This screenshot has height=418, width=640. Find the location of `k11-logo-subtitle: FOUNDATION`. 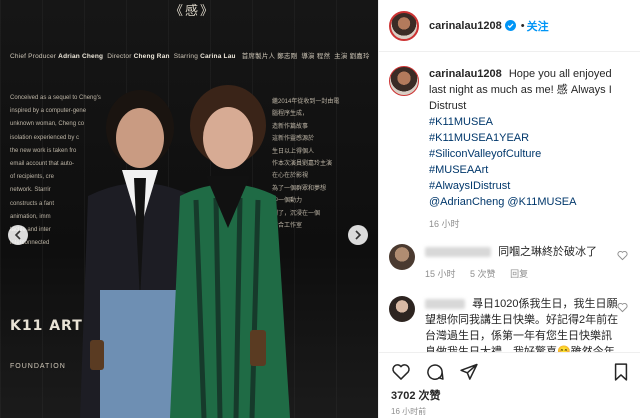

k11-logo-subtitle: FOUNDATION is located at coordinates (38, 366).